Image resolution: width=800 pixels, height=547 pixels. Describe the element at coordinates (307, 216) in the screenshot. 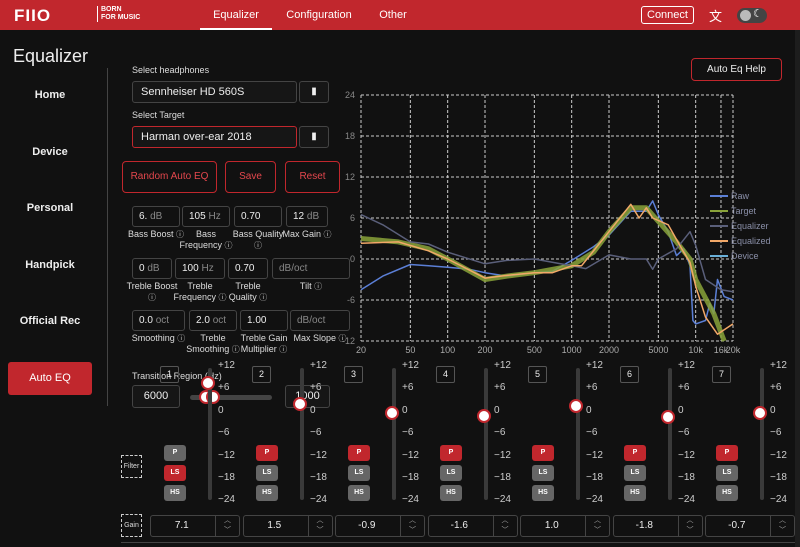

I see `param-input: 12 dB` at that location.